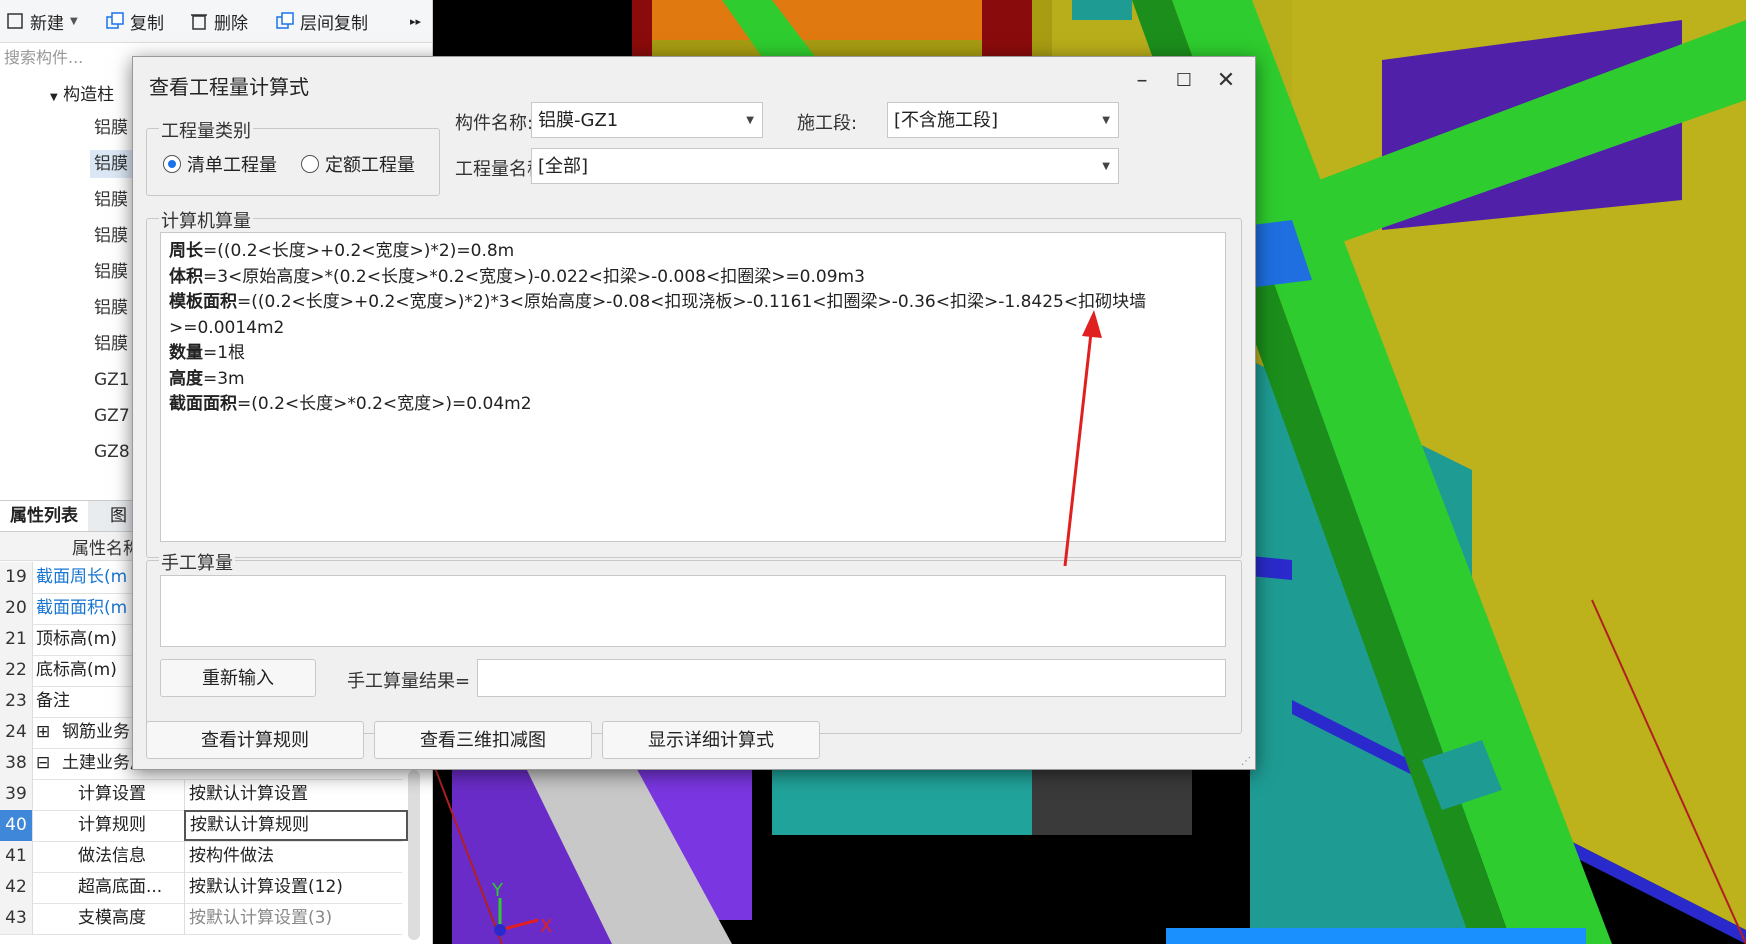 The image size is (1746, 944). I want to click on expand-icon: ⊞, so click(43, 732).